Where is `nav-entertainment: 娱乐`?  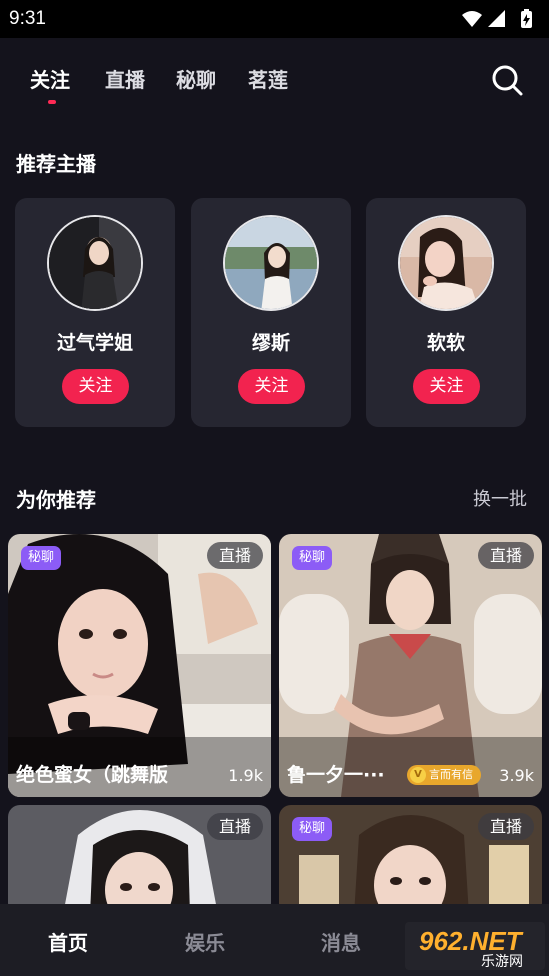
nav-entertainment: 娱乐 is located at coordinates (205, 941).